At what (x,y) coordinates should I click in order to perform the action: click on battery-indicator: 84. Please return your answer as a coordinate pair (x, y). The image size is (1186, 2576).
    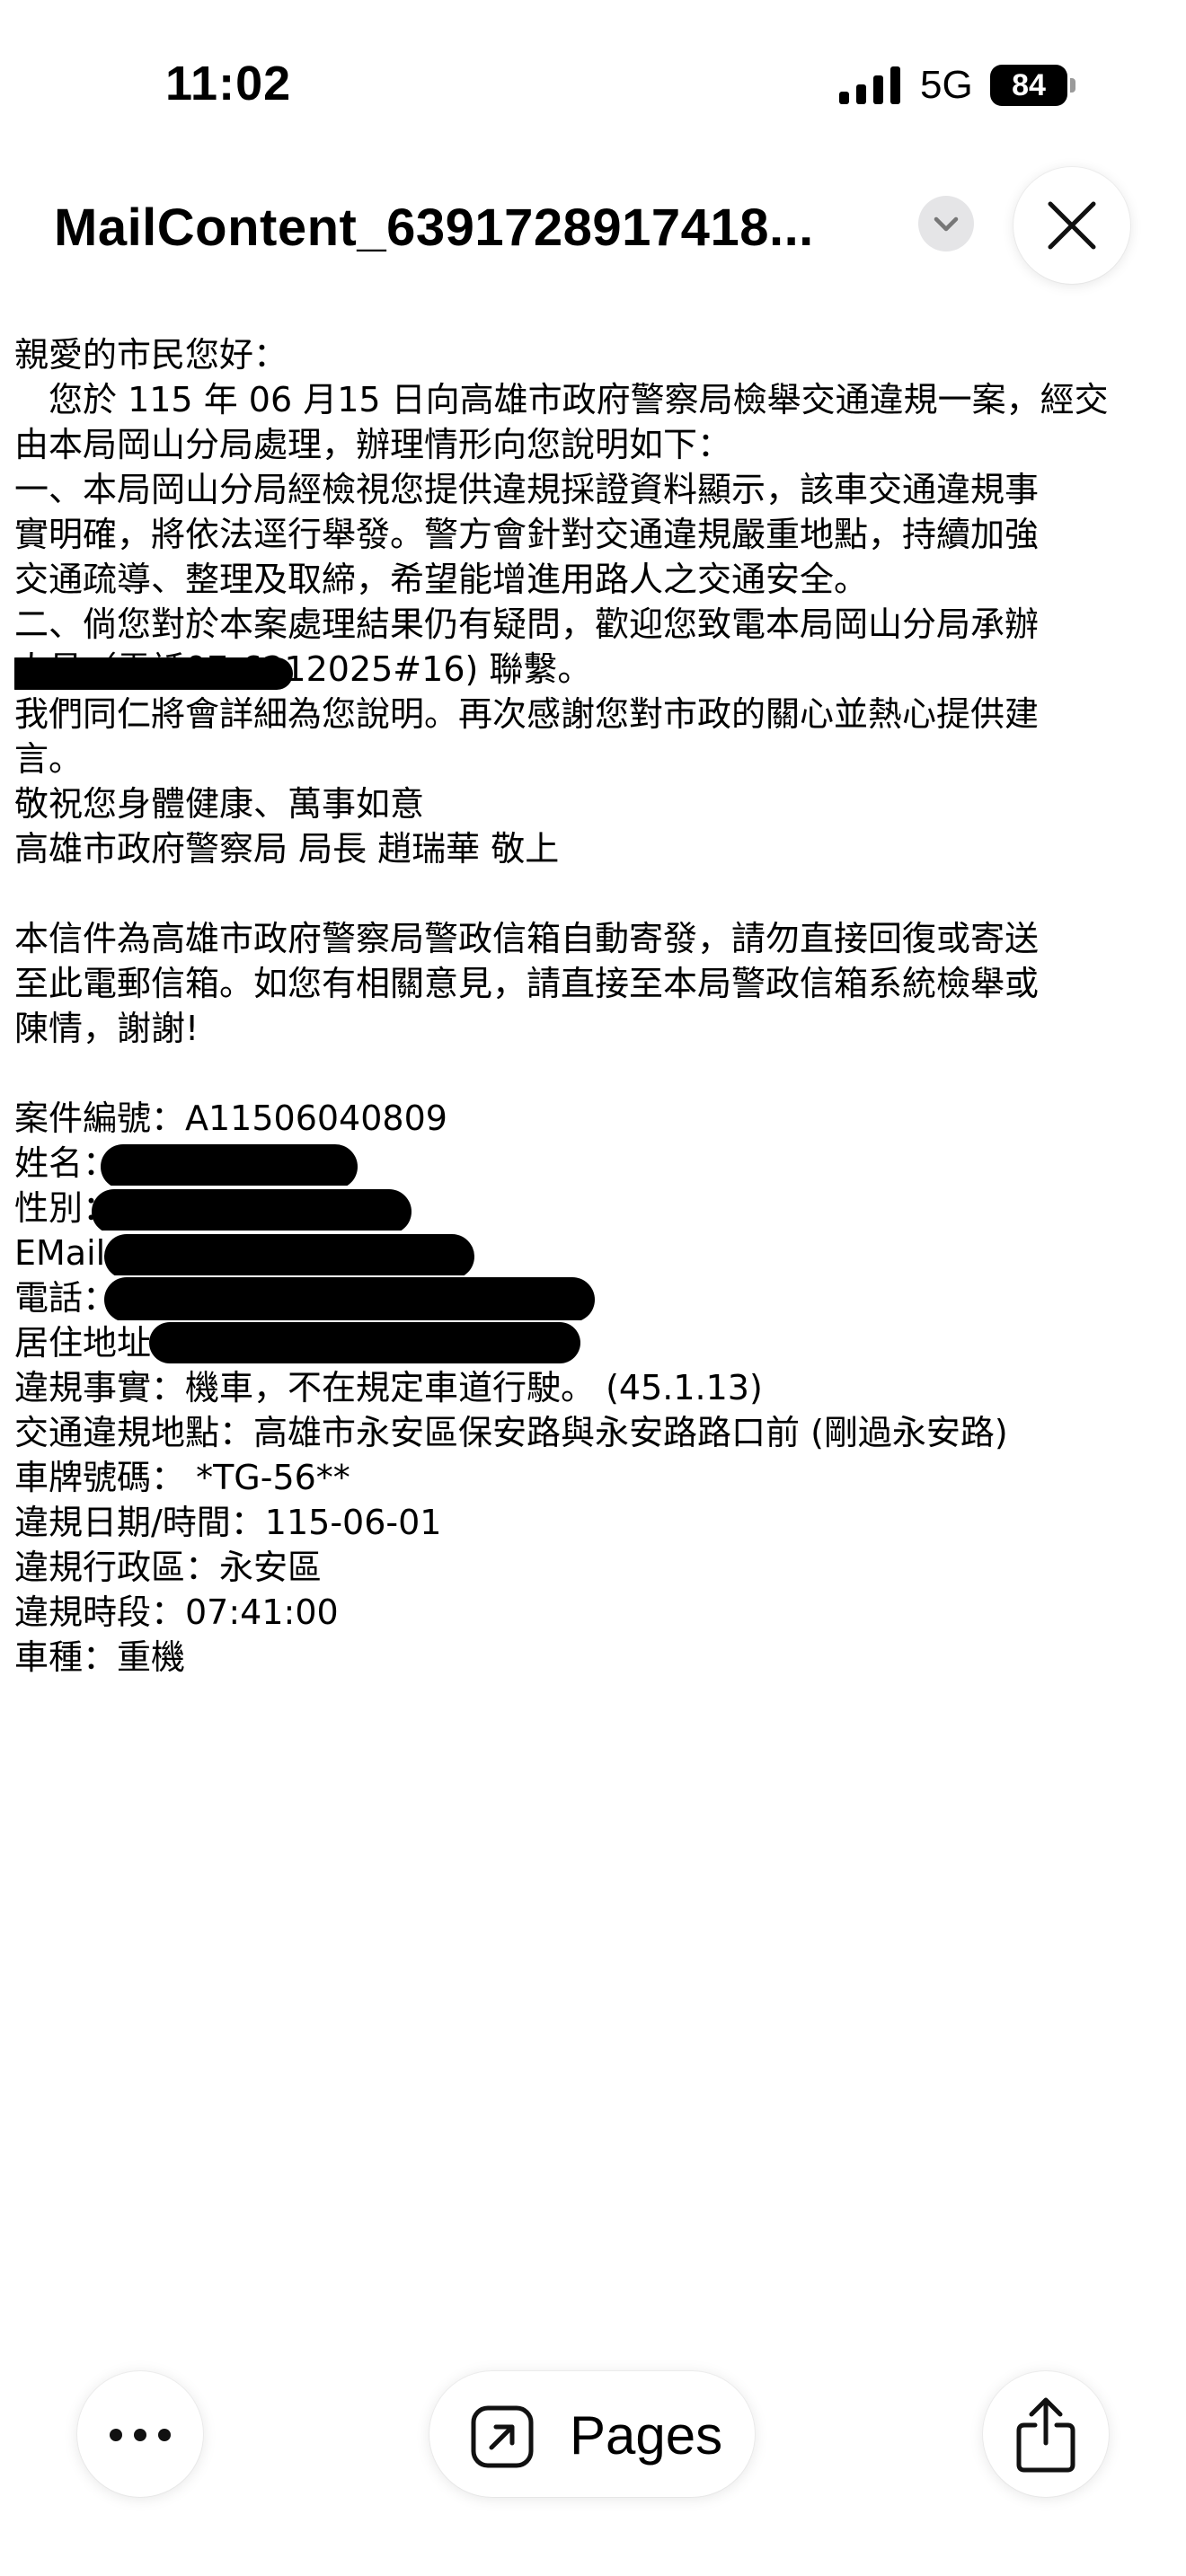
    Looking at the image, I should click on (1033, 85).